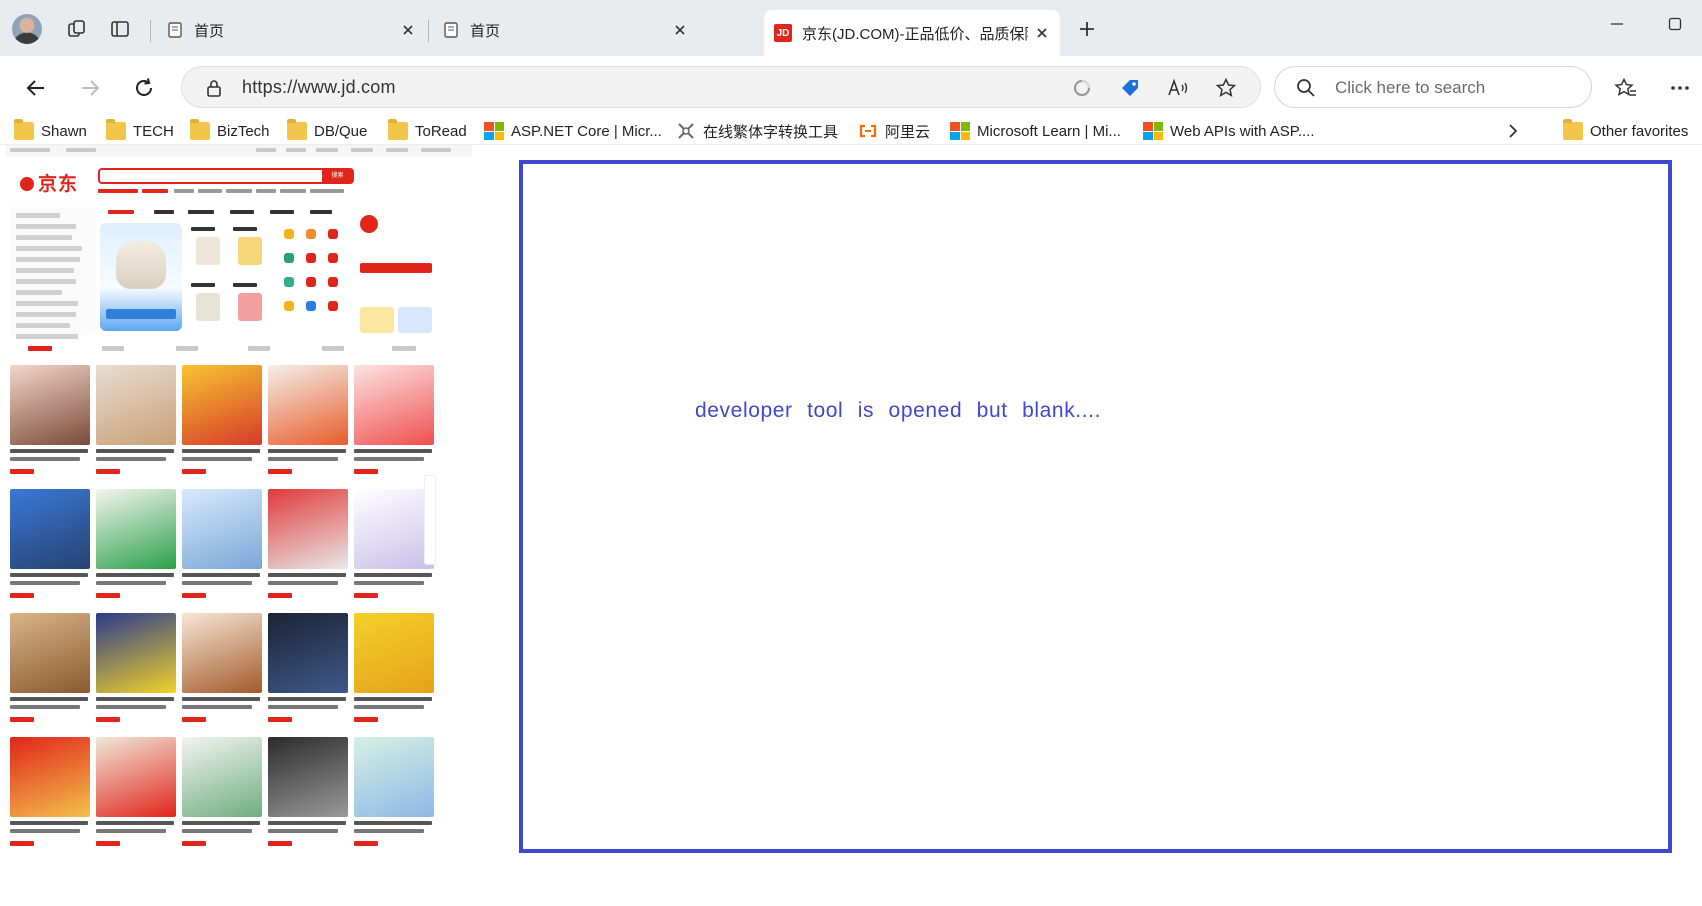 The width and height of the screenshot is (1702, 906). I want to click on bookmark-traditional-converter: 在线繁体字转换工具, so click(757, 131).